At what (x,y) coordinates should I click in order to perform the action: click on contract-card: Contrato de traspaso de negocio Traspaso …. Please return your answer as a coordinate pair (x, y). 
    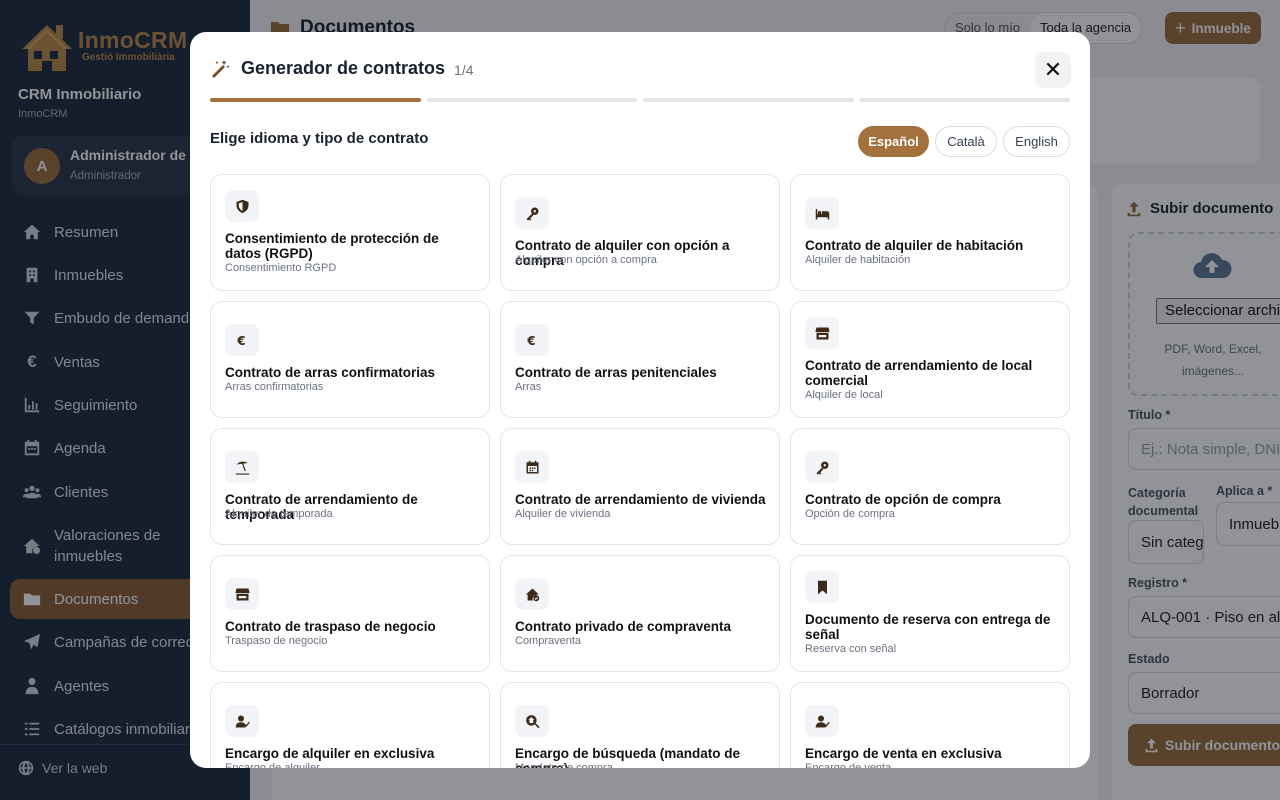
    Looking at the image, I should click on (350, 613).